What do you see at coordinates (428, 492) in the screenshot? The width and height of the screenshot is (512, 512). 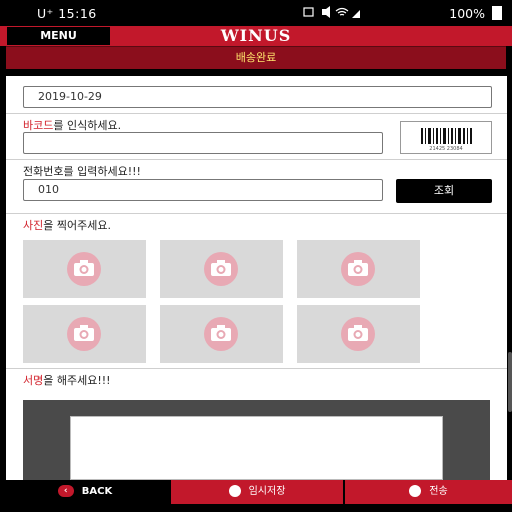 I see `send-button: 전송` at bounding box center [428, 492].